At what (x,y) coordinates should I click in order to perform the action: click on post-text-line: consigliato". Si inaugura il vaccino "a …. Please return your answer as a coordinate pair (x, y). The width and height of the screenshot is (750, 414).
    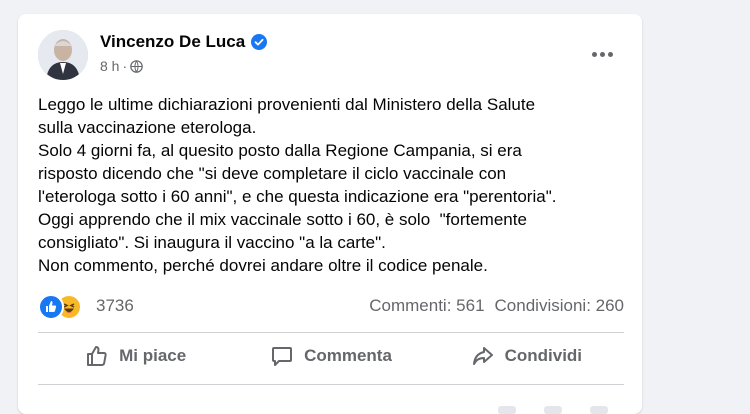
    Looking at the image, I should click on (212, 242).